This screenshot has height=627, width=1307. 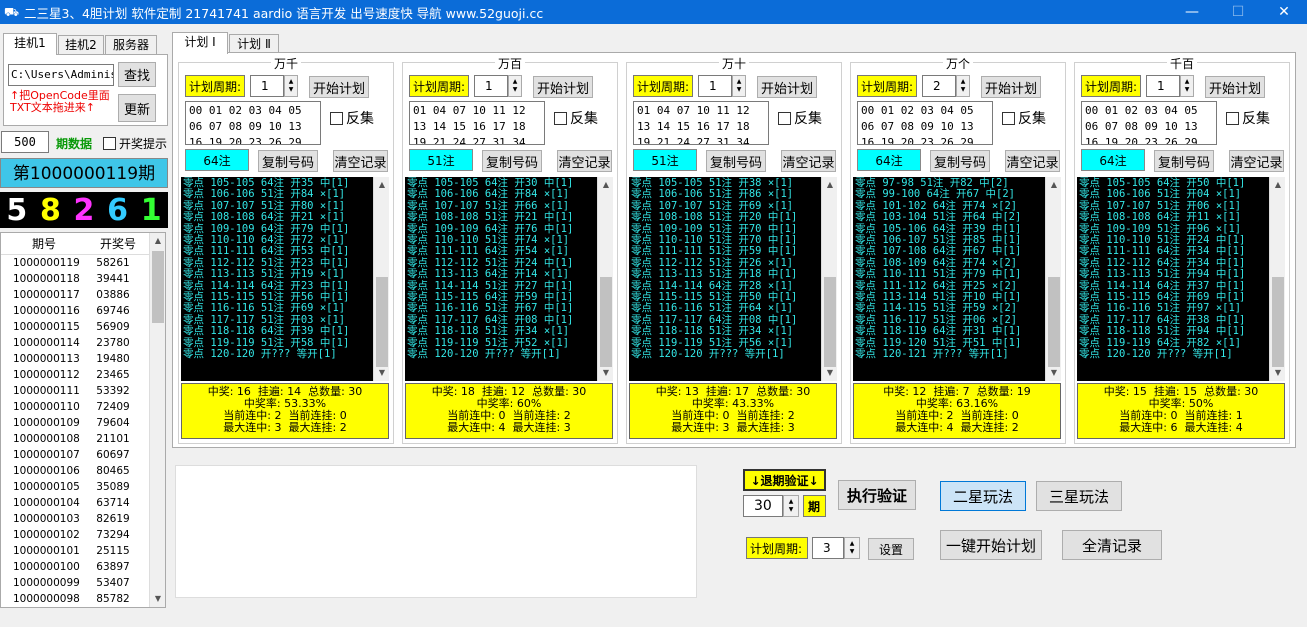 What do you see at coordinates (118, 243) in the screenshot?
I see `col-number: 开奖号` at bounding box center [118, 243].